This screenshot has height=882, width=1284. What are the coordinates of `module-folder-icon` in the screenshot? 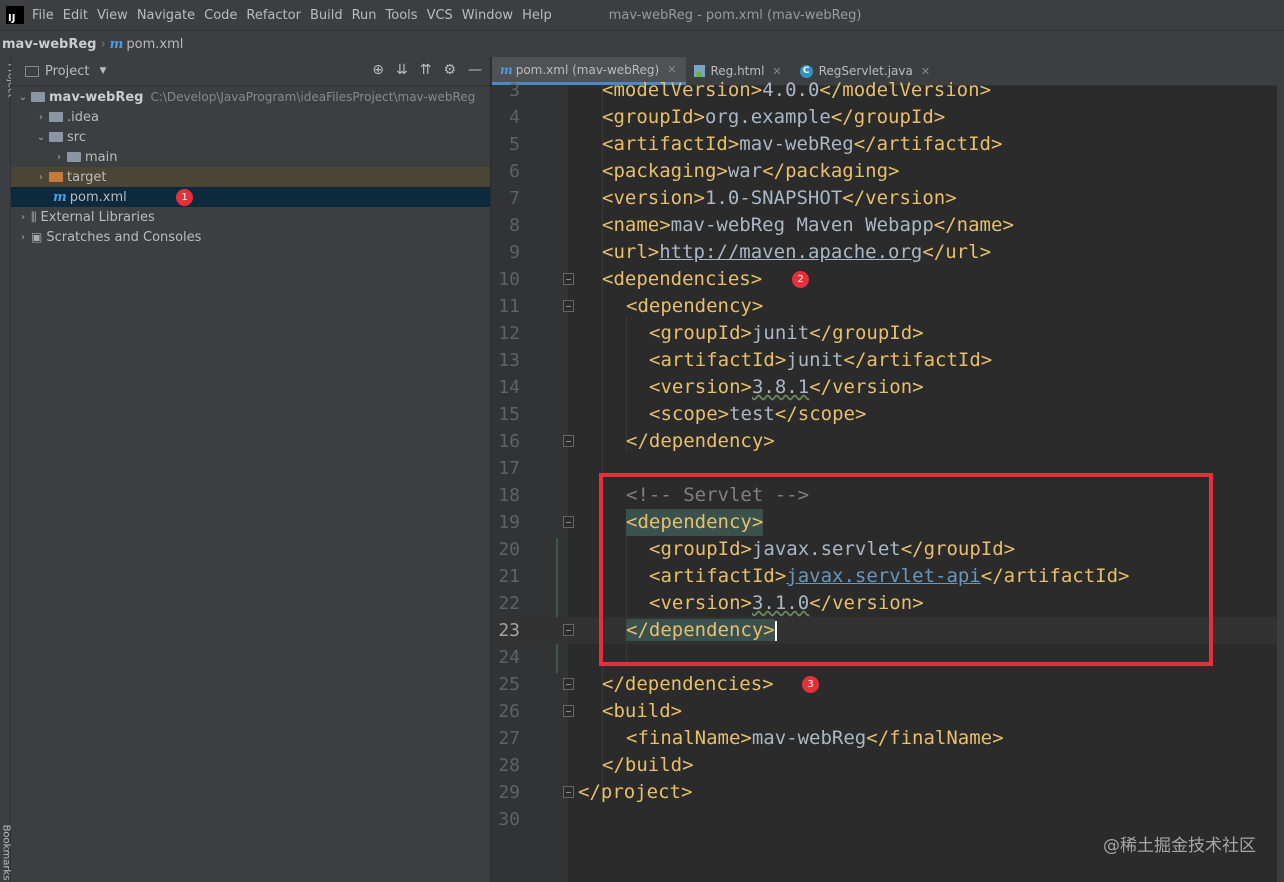 It's located at (38, 97).